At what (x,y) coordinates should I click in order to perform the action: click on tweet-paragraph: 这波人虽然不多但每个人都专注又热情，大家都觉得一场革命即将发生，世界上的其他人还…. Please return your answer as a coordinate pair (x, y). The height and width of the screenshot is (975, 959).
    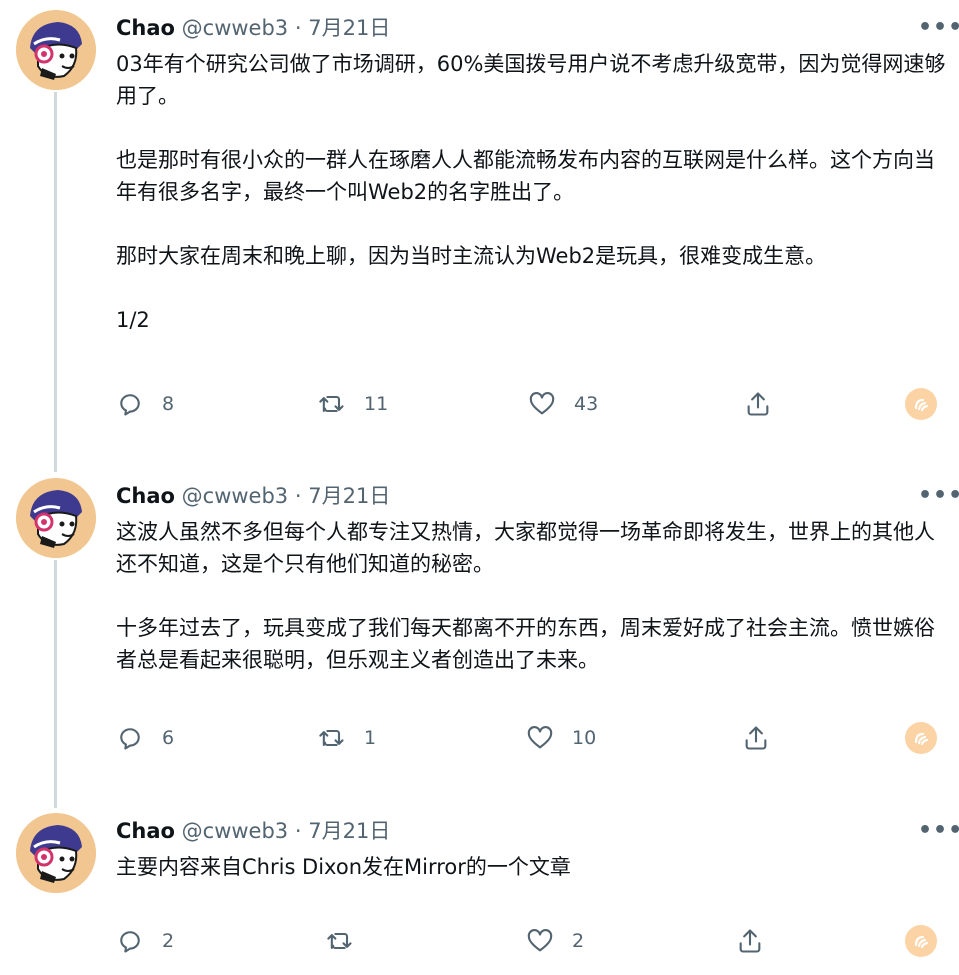
    Looking at the image, I should click on (525, 548).